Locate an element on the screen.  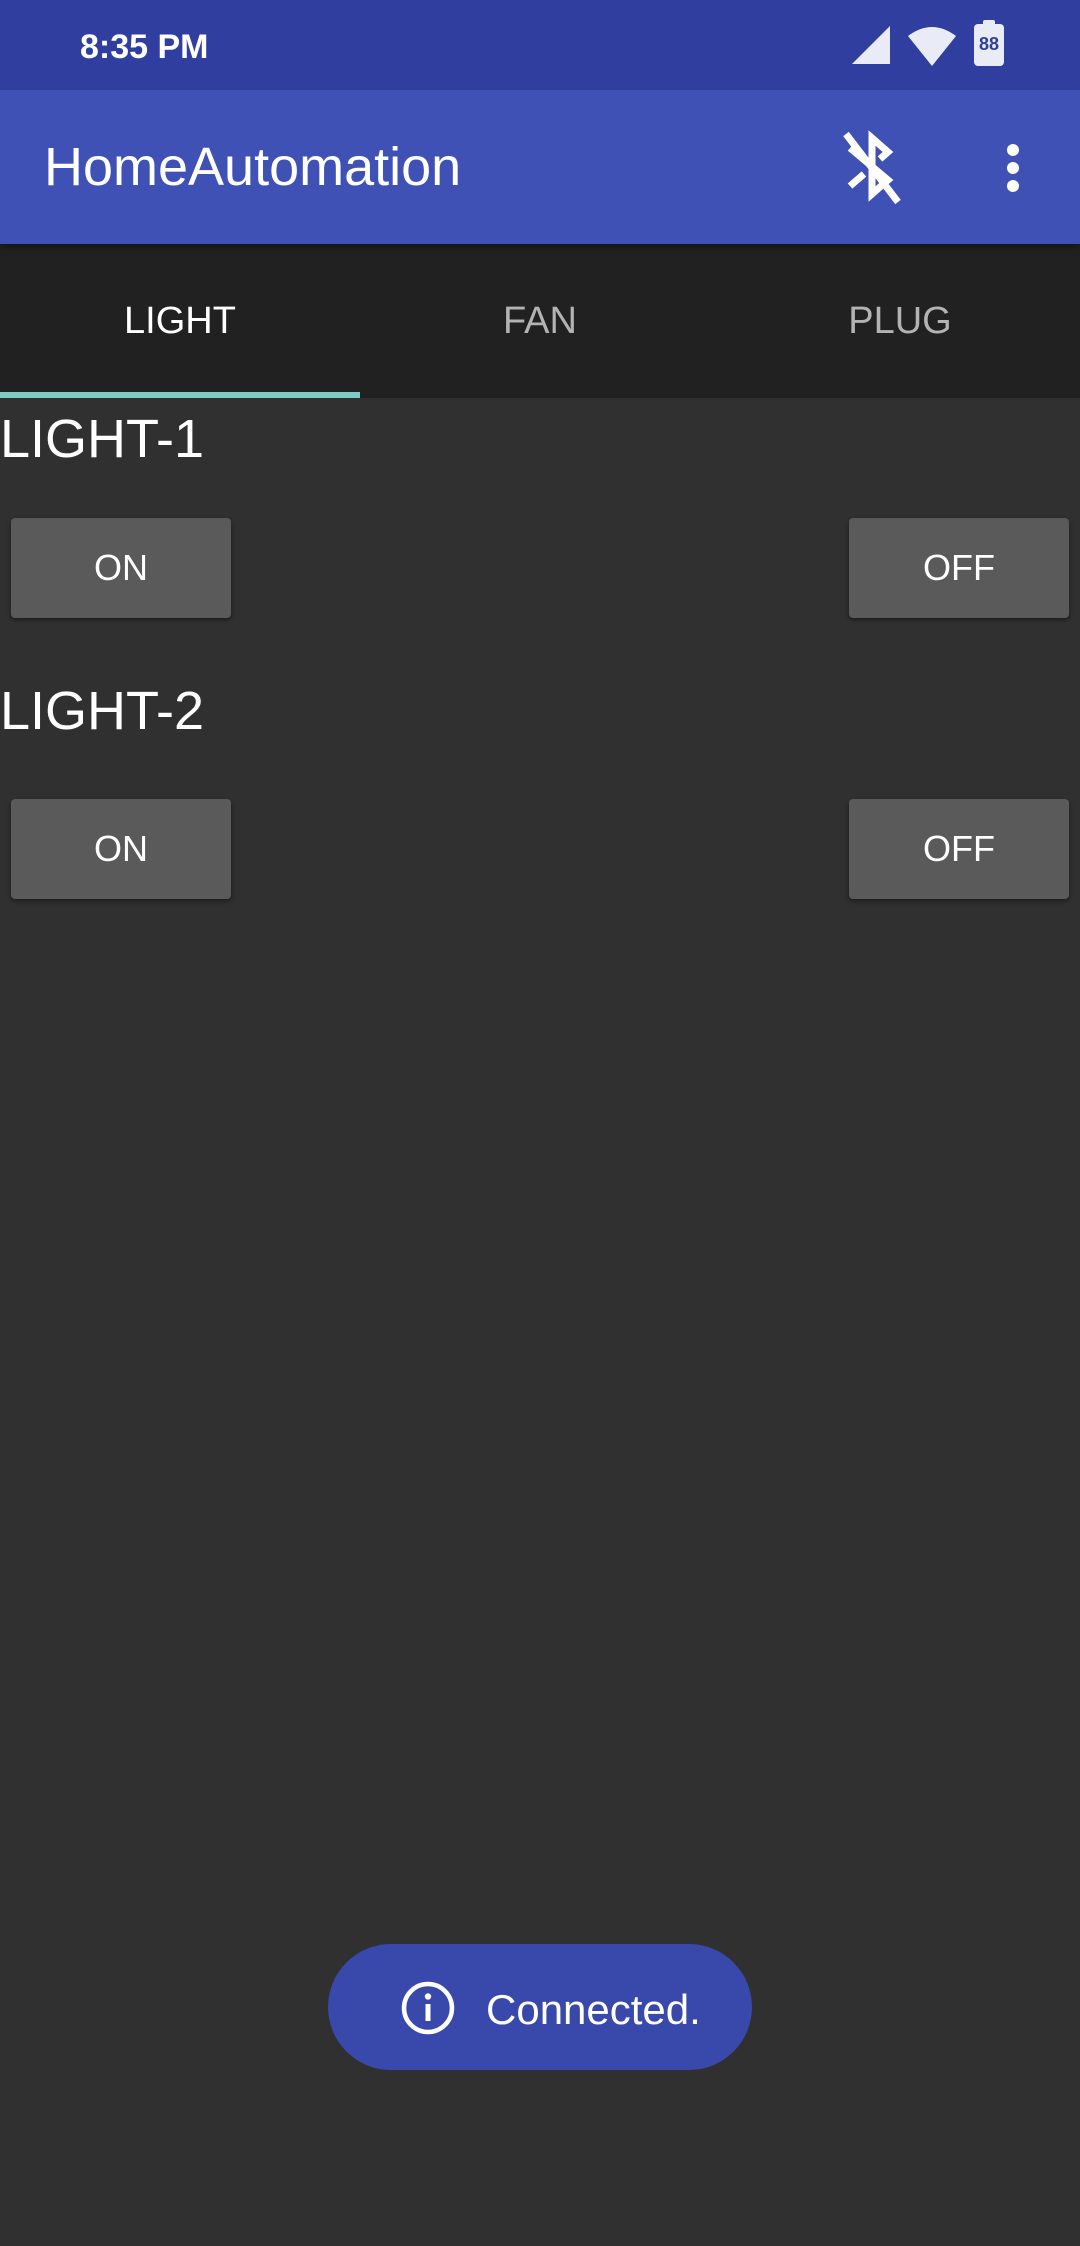
bluetooth-disabled-icon is located at coordinates (872, 167).